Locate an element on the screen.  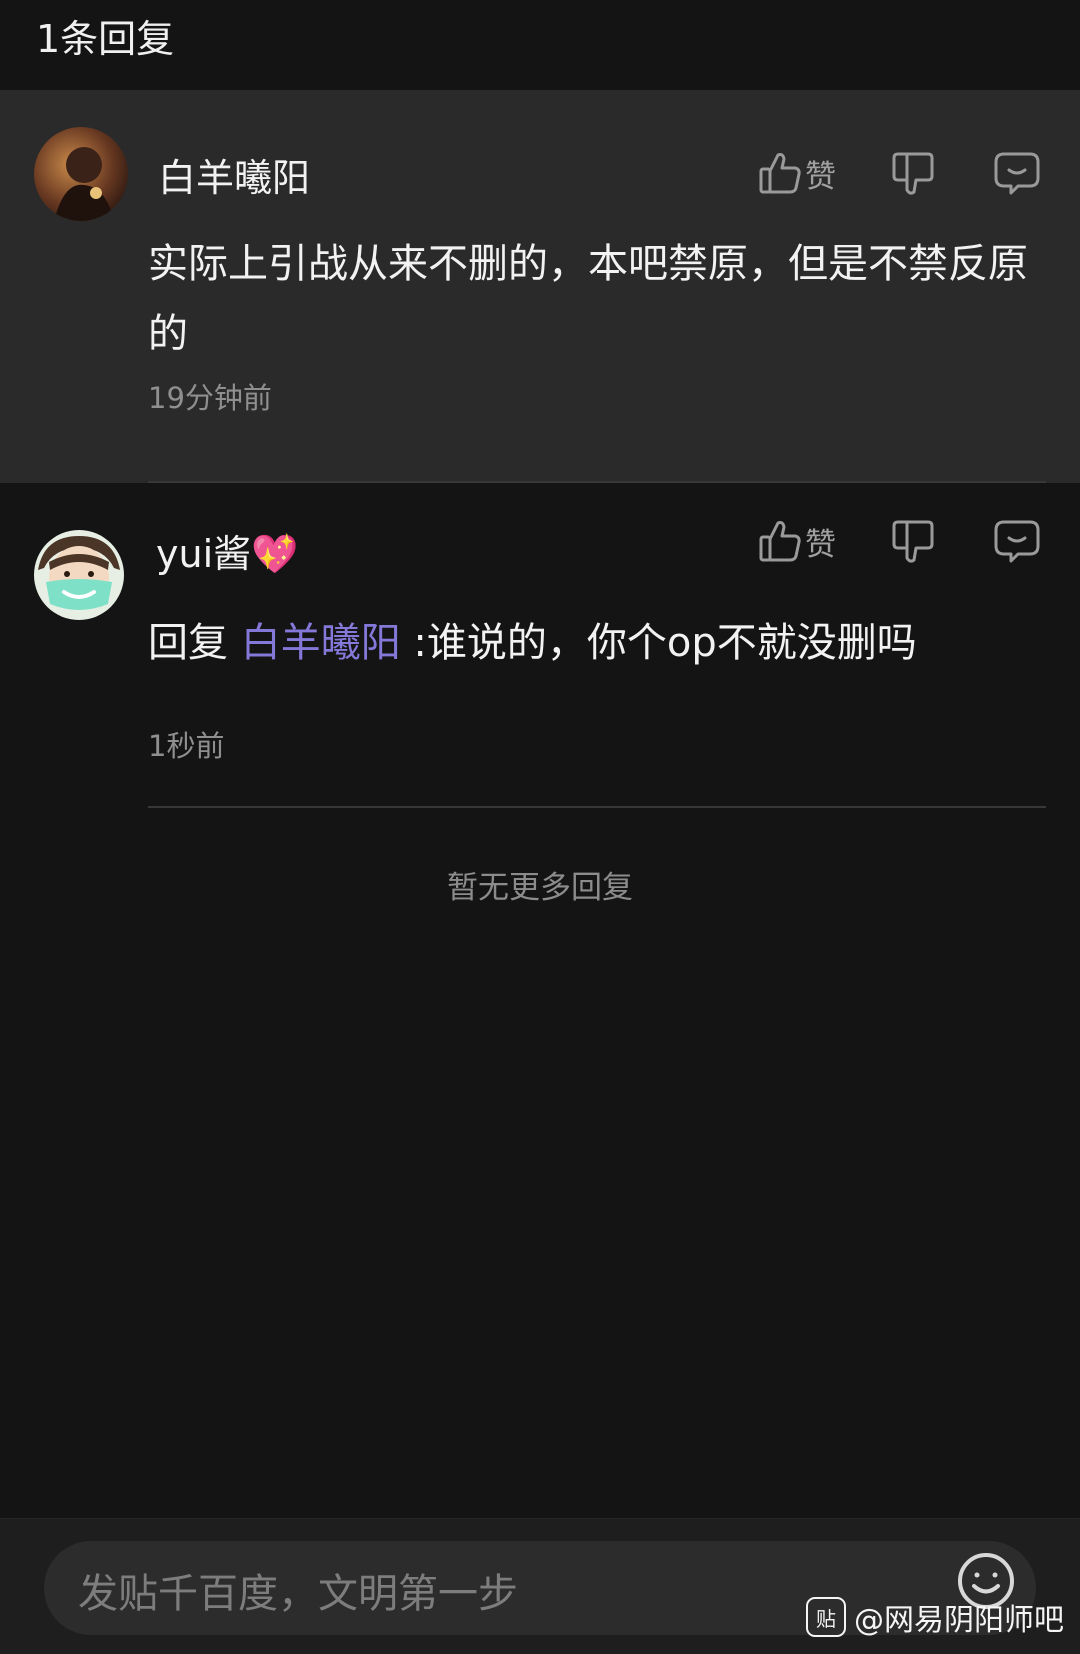
username-text: yui酱 is located at coordinates (204, 554).